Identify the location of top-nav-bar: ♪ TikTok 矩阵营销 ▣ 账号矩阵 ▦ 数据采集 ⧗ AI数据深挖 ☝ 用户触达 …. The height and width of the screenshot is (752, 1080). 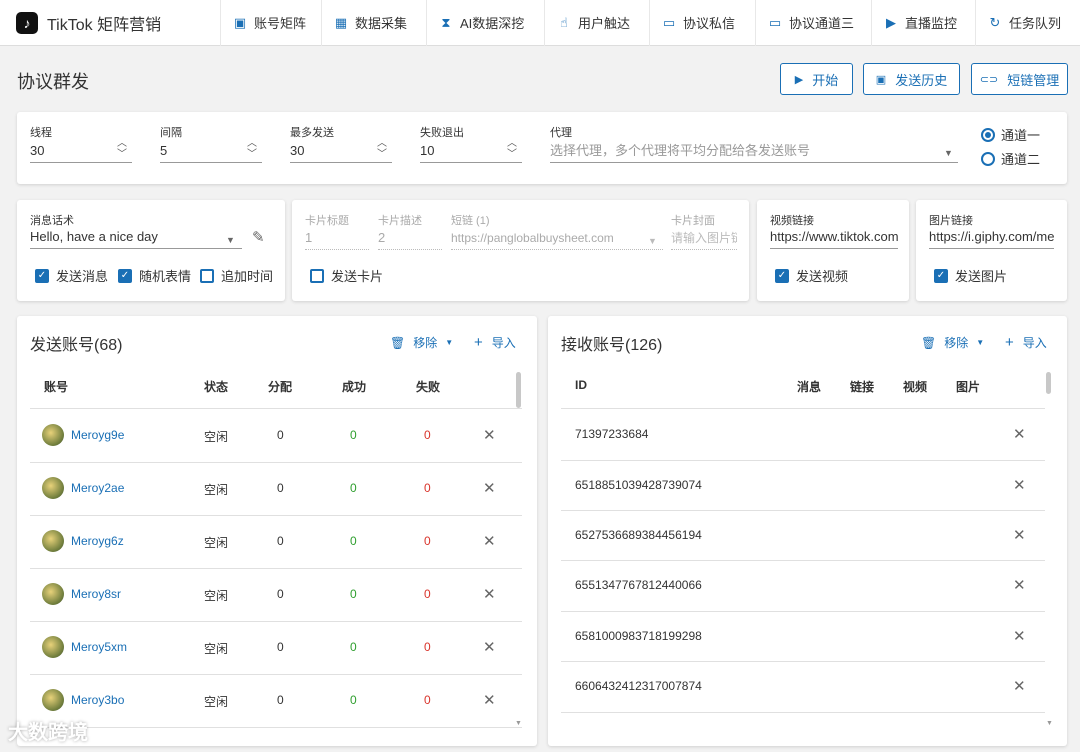
(540, 23).